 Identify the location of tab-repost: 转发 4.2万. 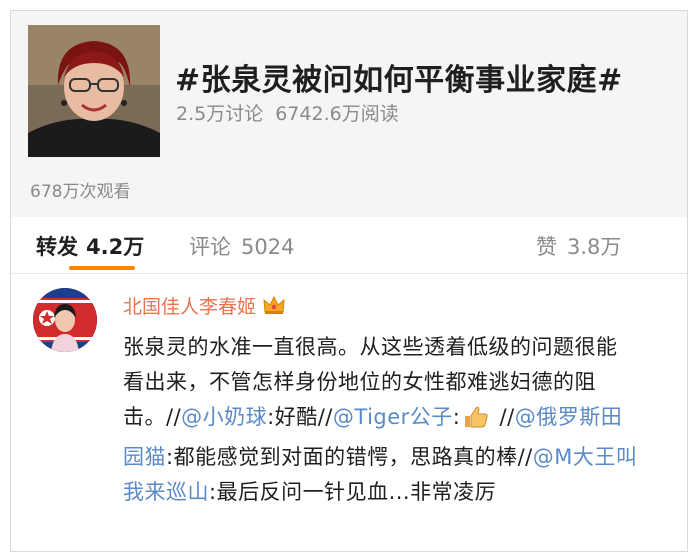
(90, 246).